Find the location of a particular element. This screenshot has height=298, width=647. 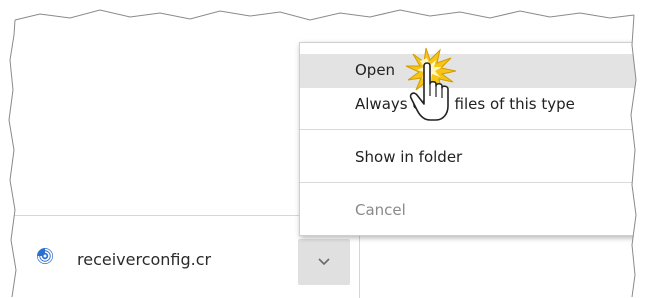

download-menu-button is located at coordinates (324, 262).